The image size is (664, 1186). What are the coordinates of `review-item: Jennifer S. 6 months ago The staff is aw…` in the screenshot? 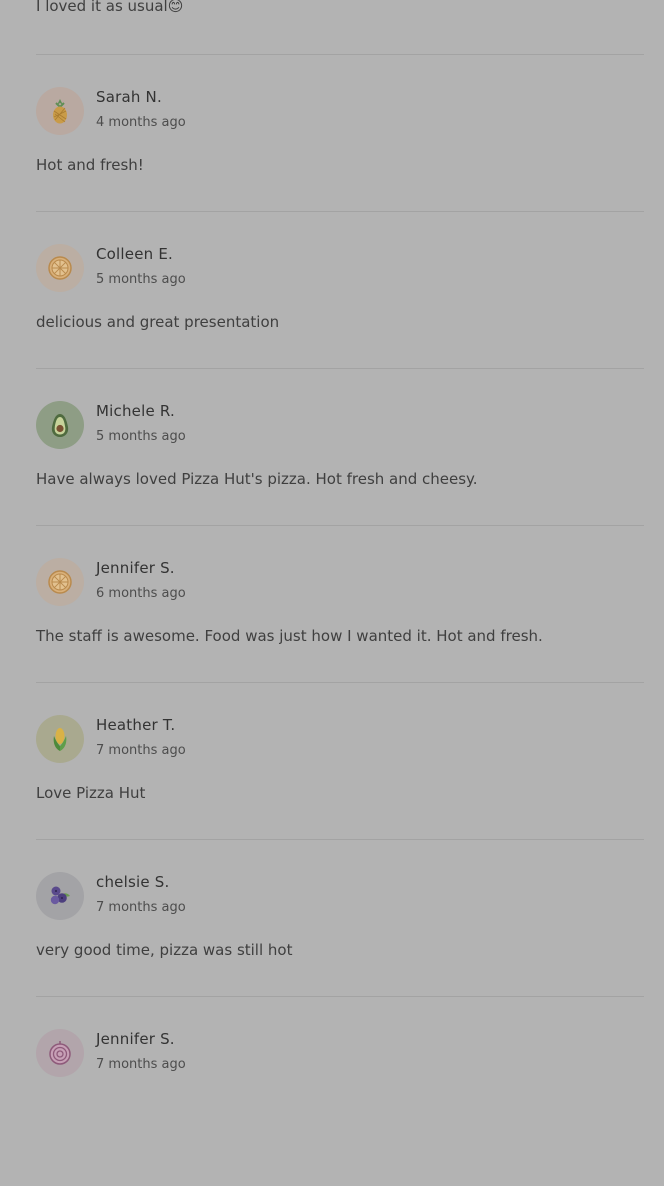 It's located at (340, 636).